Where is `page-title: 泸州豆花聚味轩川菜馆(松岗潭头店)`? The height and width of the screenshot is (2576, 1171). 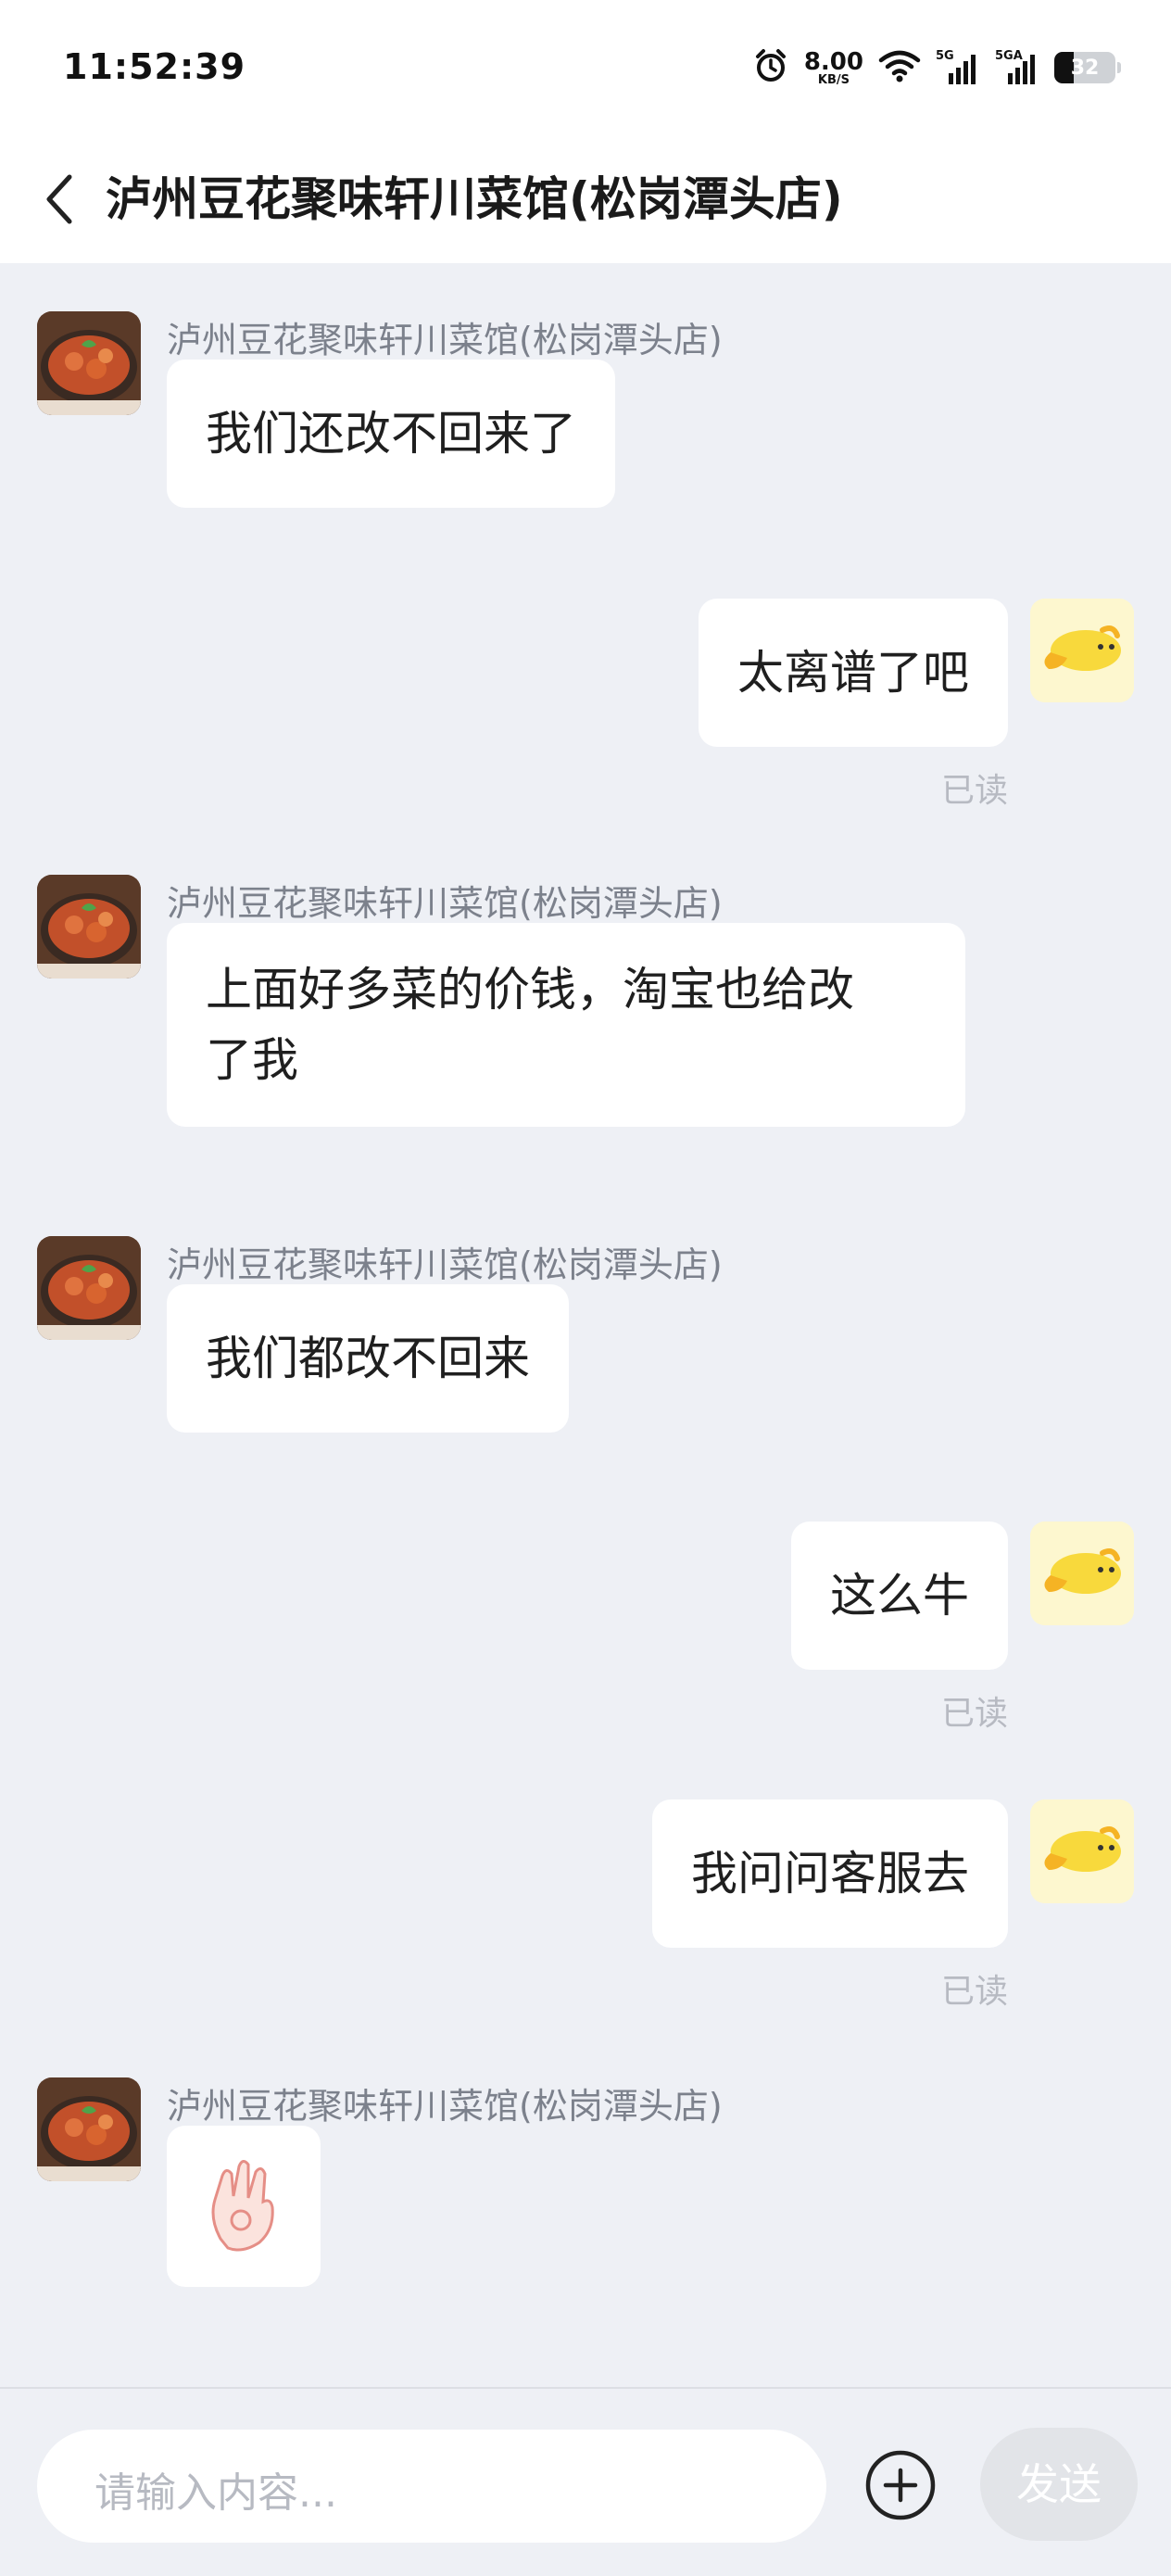
page-title: 泸州豆花聚味轩川菜馆(松岗潭头店) is located at coordinates (474, 199).